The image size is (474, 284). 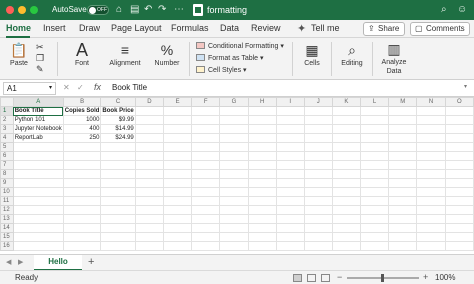 I want to click on cell-e9, so click(x=177, y=183).